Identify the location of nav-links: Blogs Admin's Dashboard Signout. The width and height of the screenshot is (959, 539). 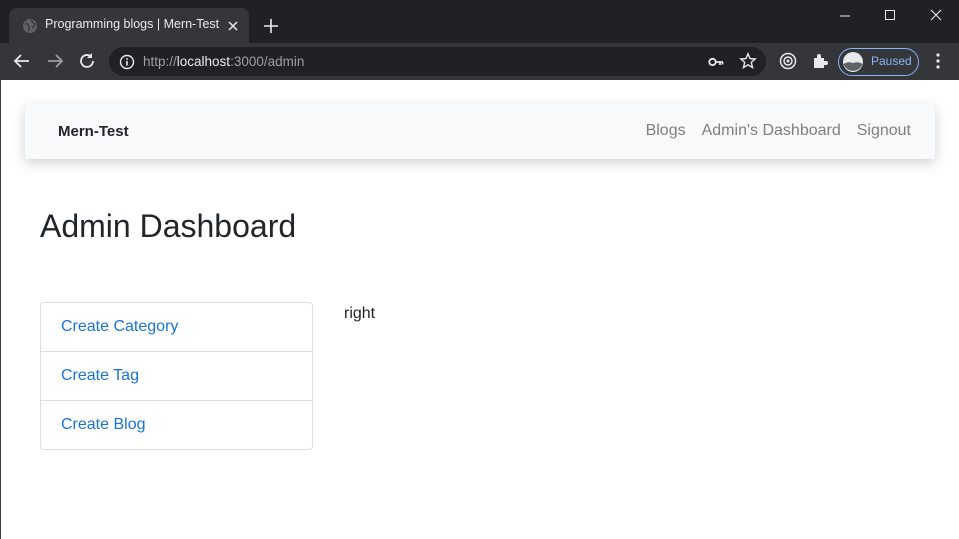
(778, 131).